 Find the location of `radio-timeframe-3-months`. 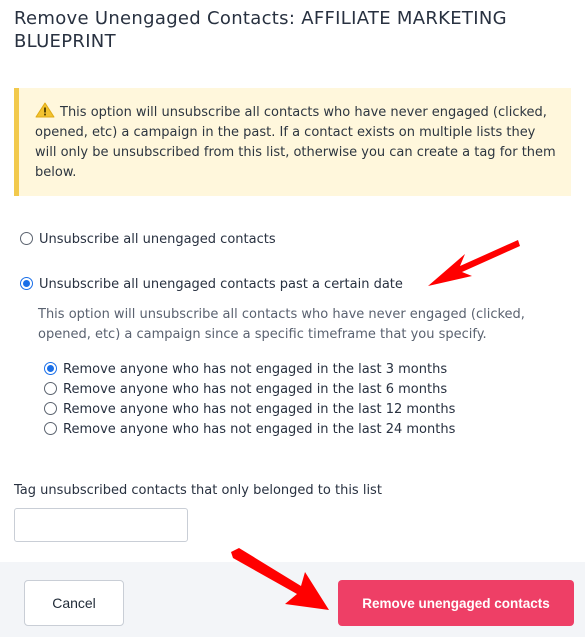

radio-timeframe-3-months is located at coordinates (50, 368).